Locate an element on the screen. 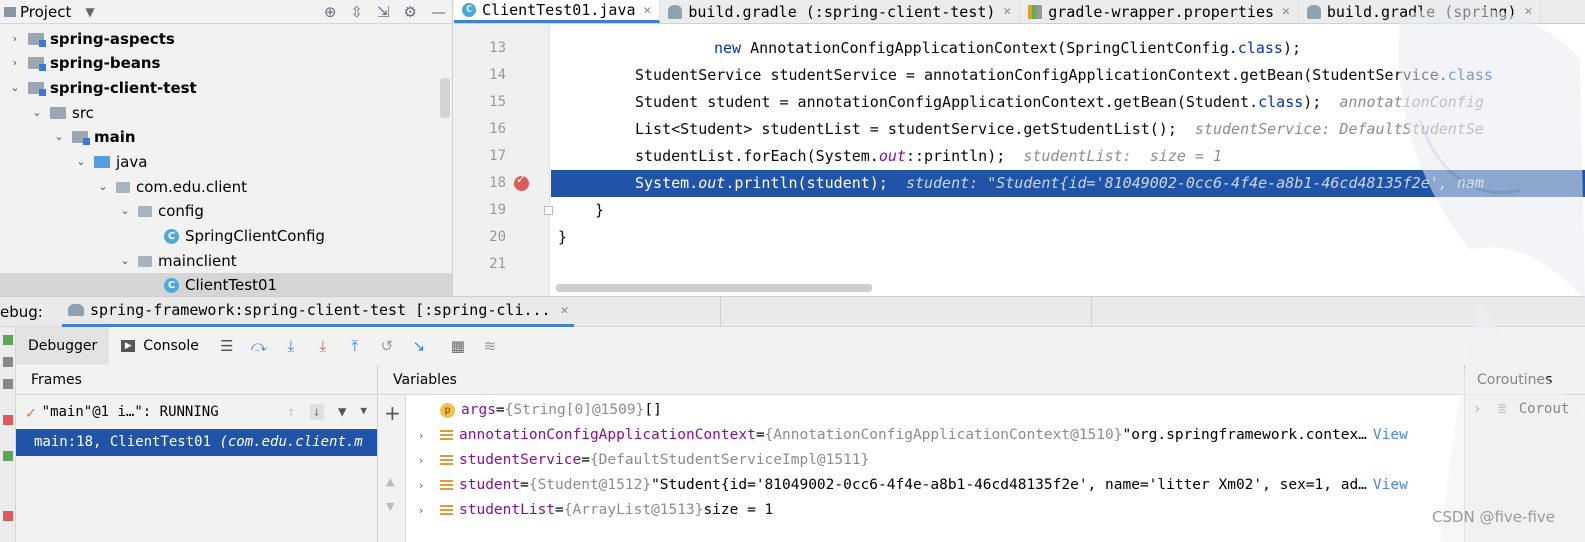 This screenshot has width=1585, height=542. code-line-19: } is located at coordinates (1071, 210).